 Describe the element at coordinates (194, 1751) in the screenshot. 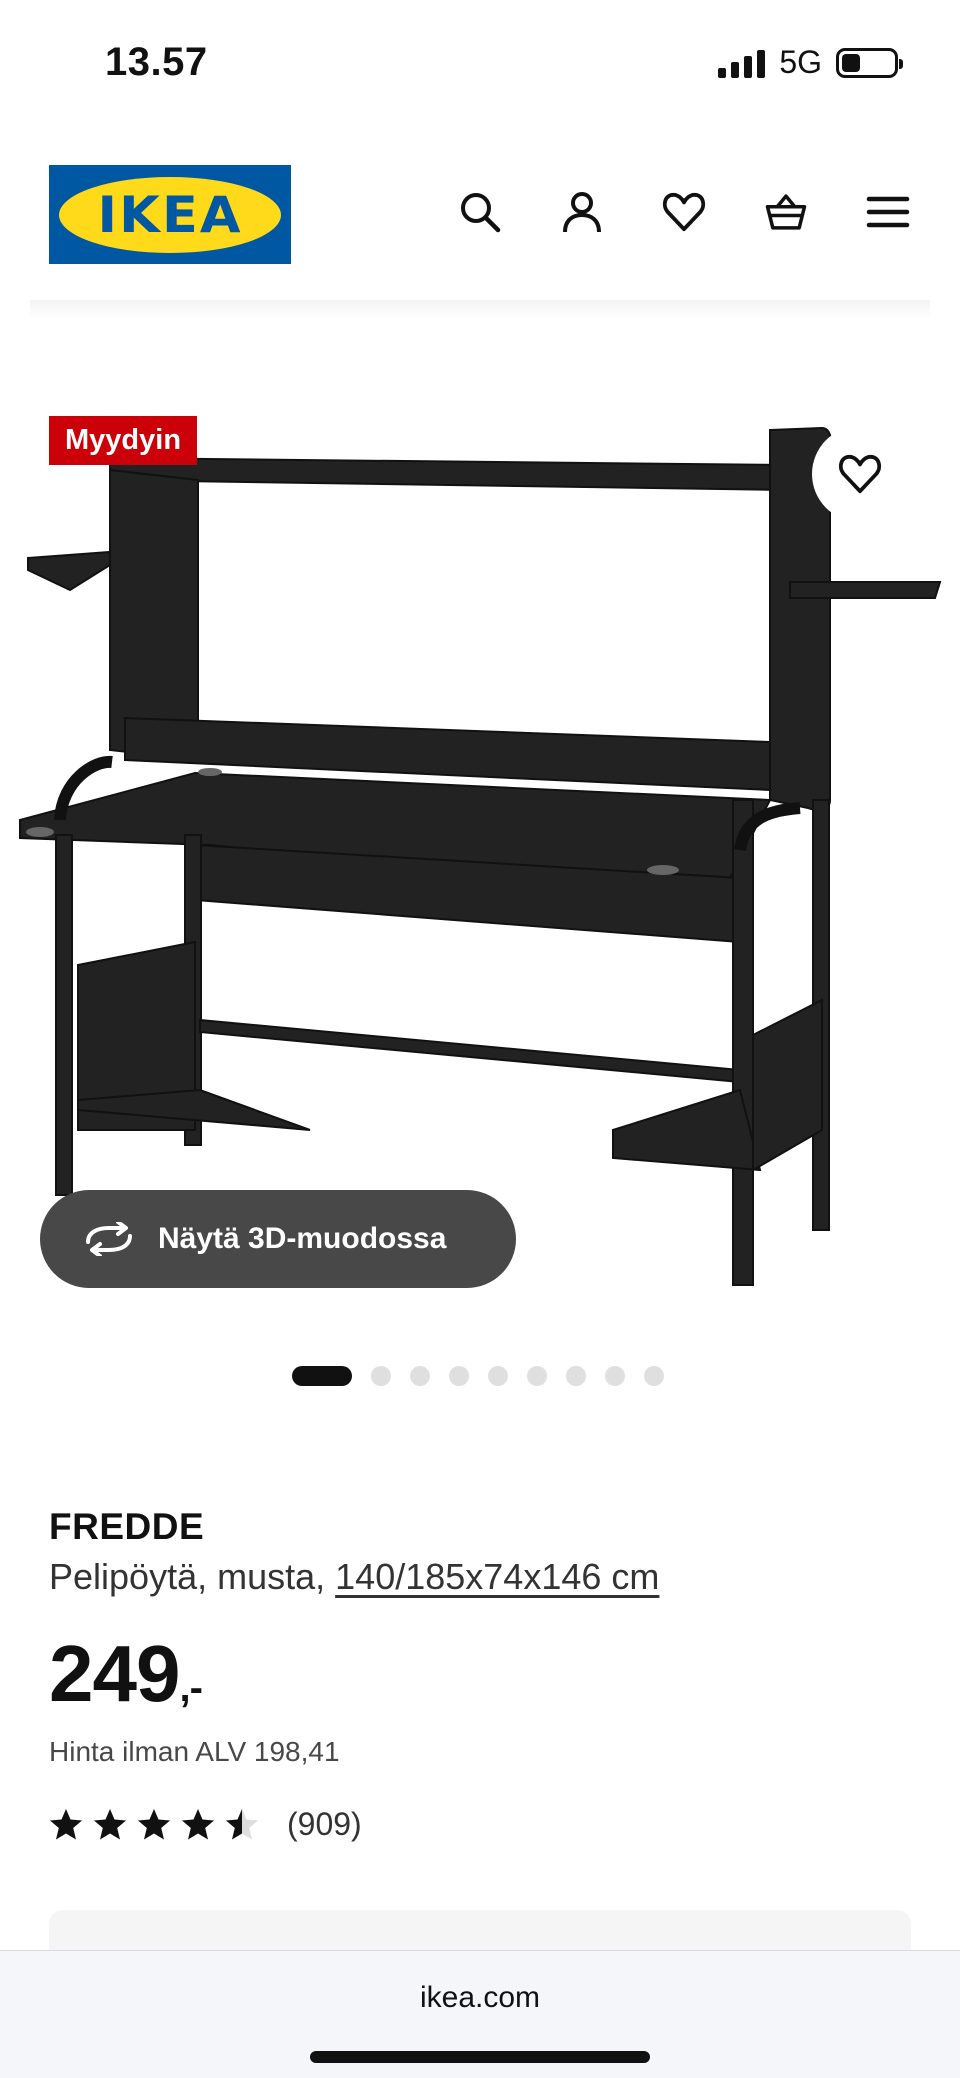

I see `price-ex-vat: Hinta ilman ALV 198,41` at that location.